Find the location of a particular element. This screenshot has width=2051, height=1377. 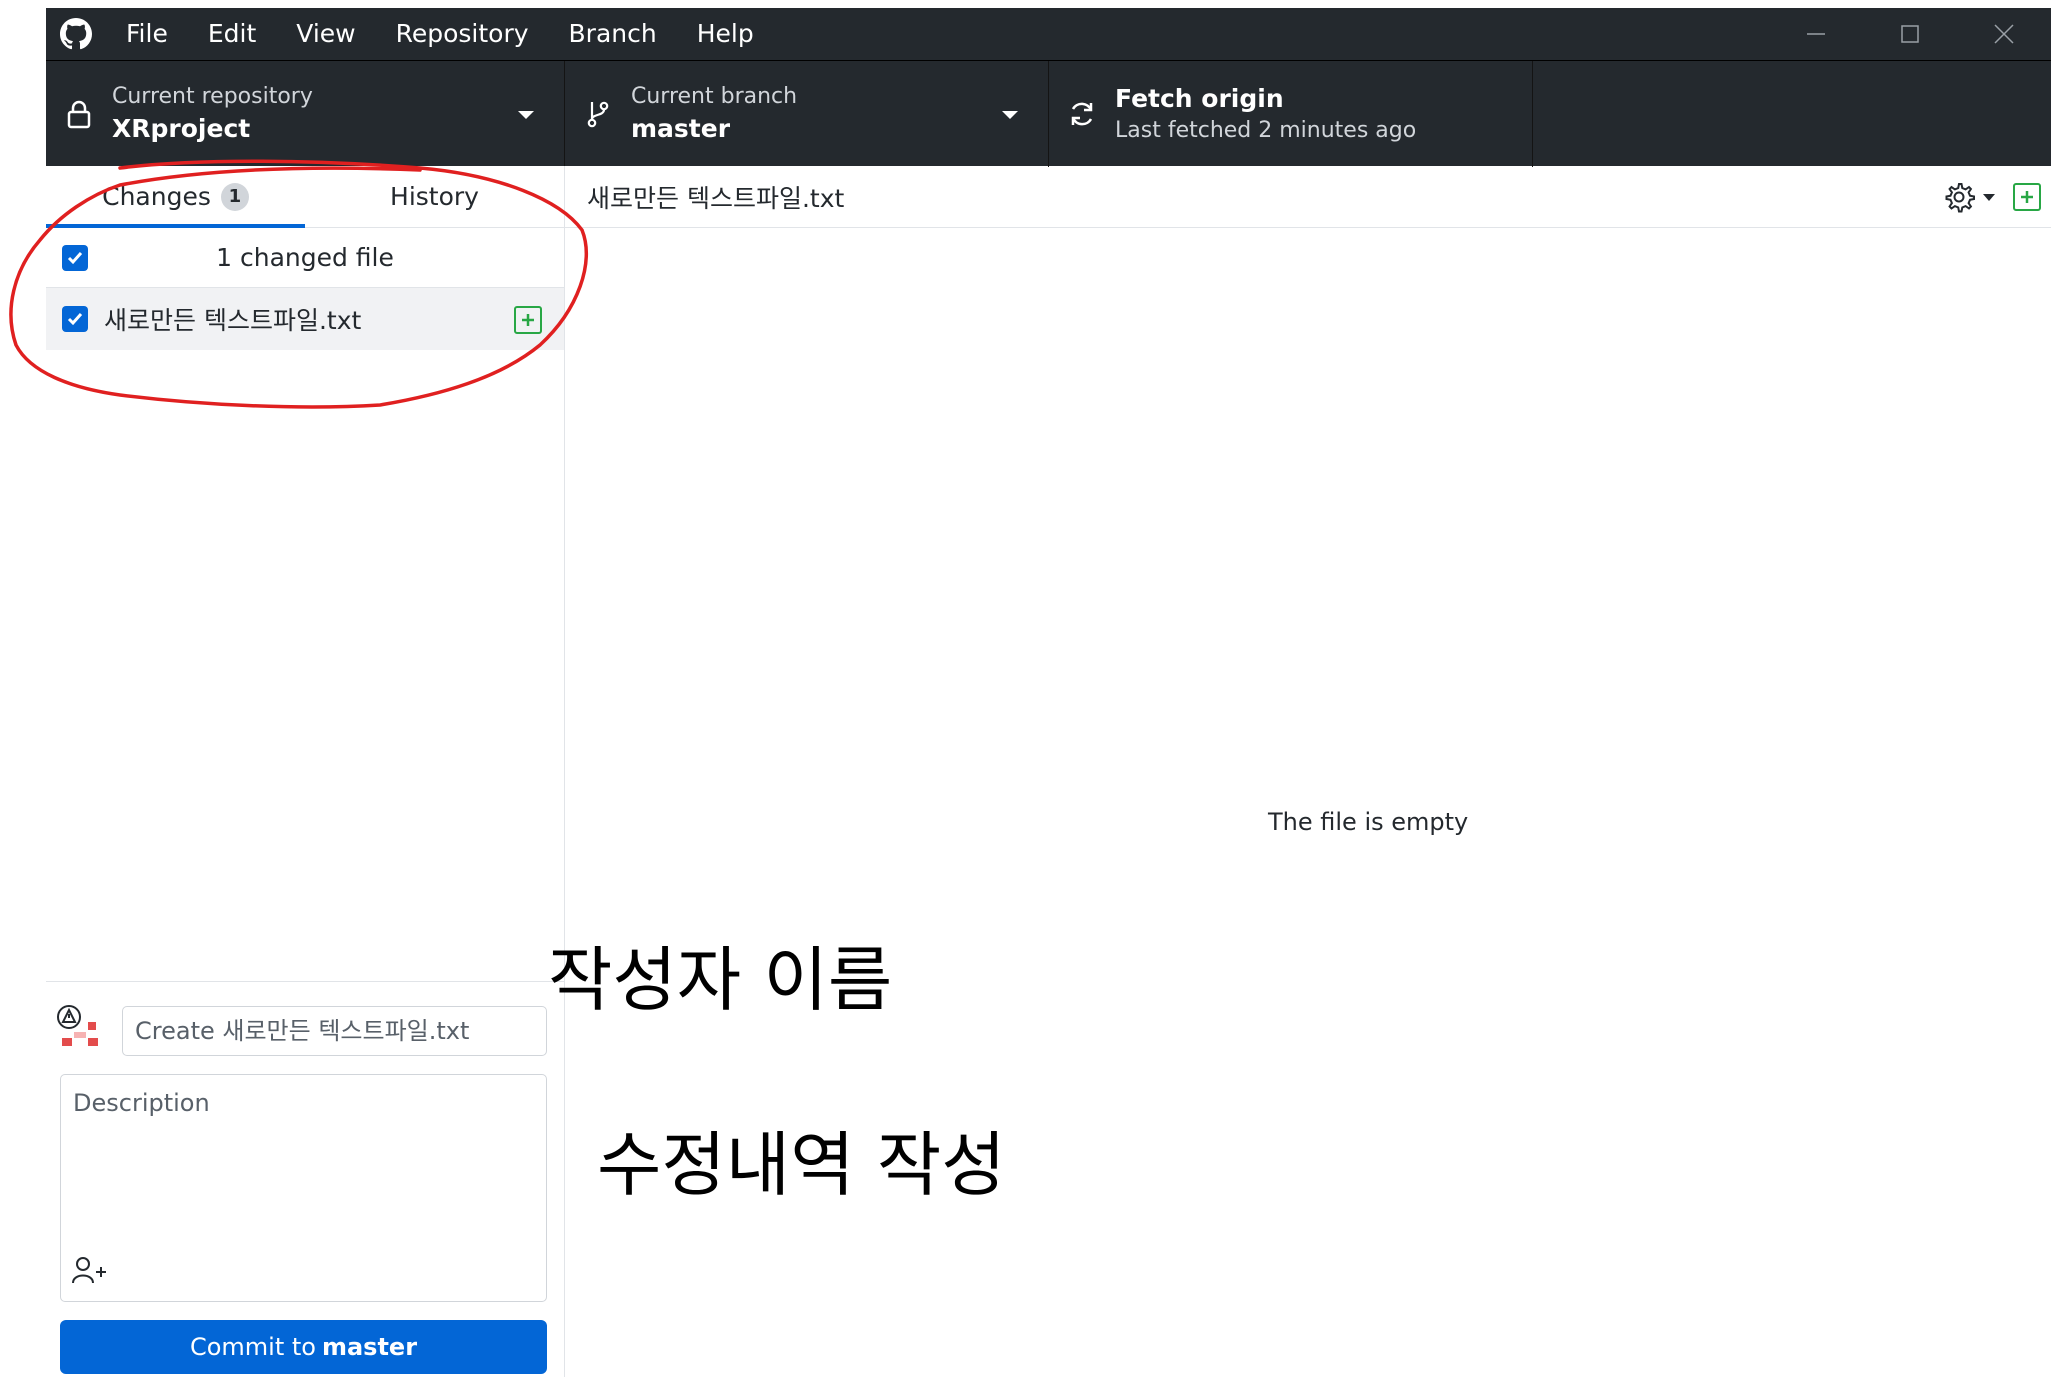

repository-name: XRproject is located at coordinates (181, 128).